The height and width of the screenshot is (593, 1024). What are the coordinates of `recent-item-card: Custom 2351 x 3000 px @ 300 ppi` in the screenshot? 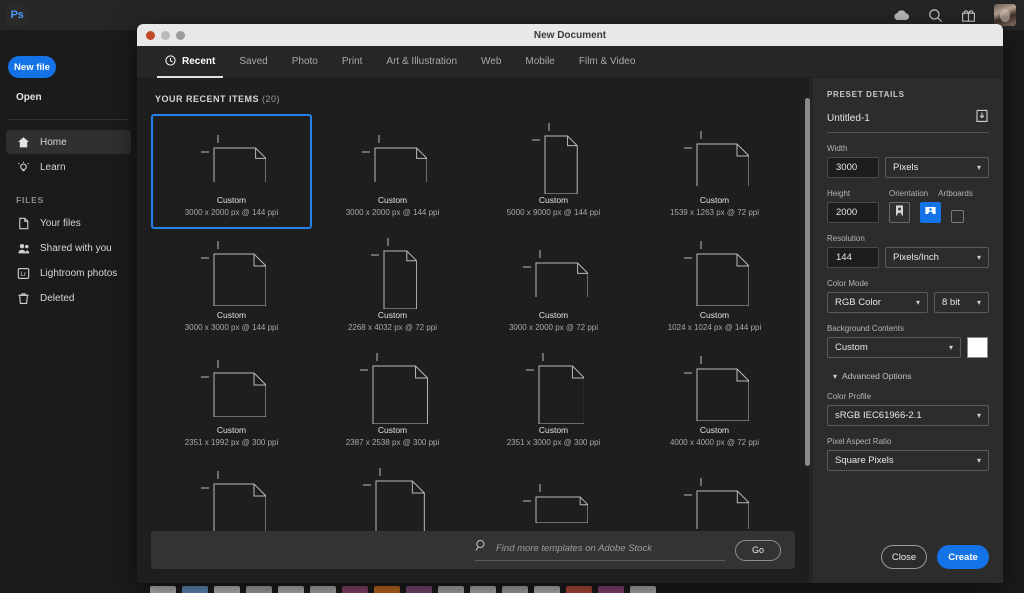 It's located at (553, 401).